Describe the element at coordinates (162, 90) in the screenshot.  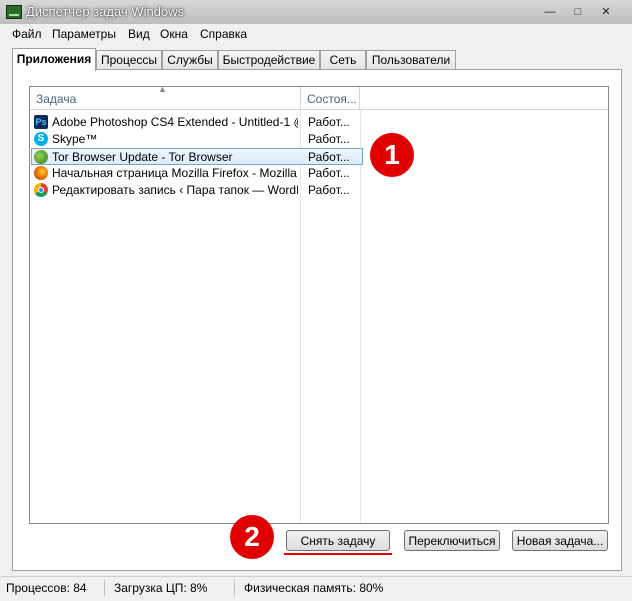
I see `sort-arrow-icon: ▲` at that location.